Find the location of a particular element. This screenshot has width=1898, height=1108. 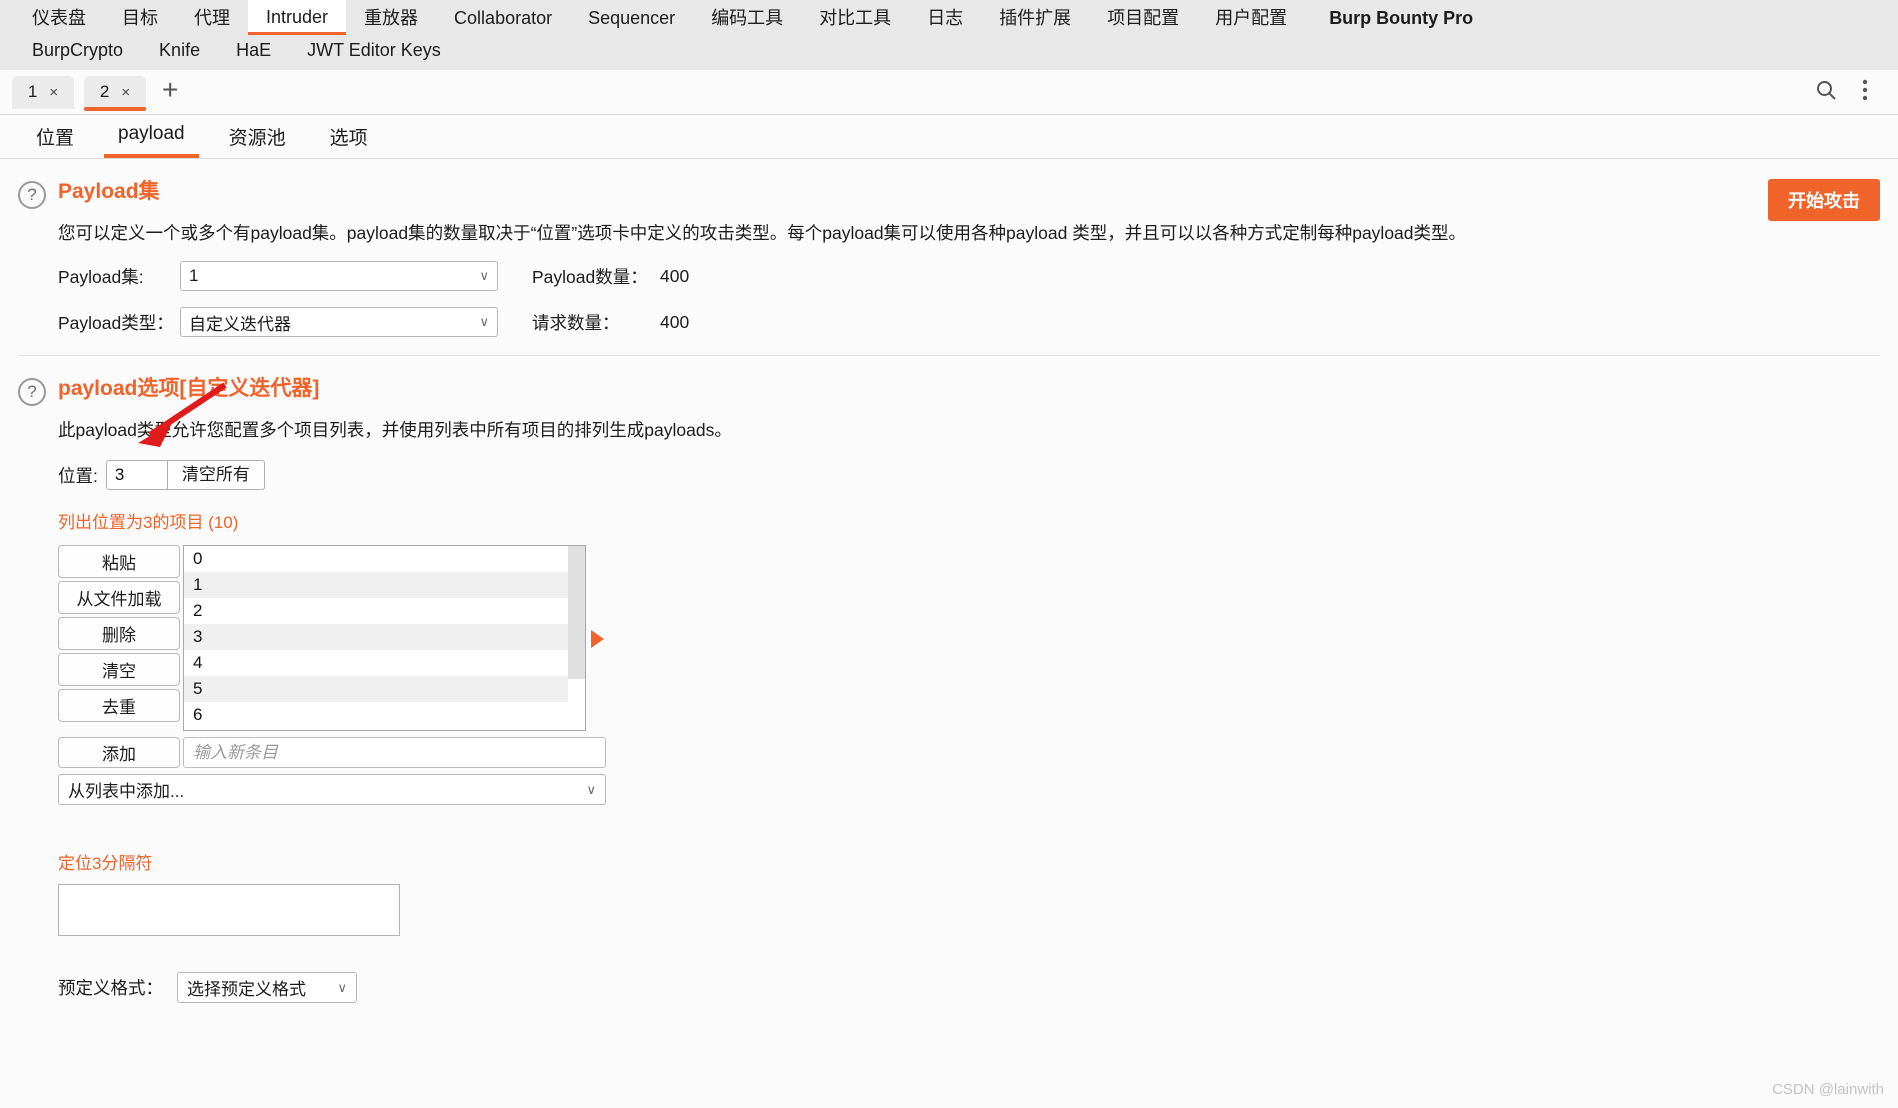

attack-tab-1: 1 × is located at coordinates (43, 92).